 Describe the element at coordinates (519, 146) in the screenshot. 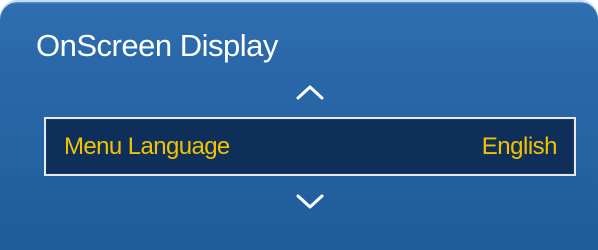

I see `menu-language-value: English` at that location.